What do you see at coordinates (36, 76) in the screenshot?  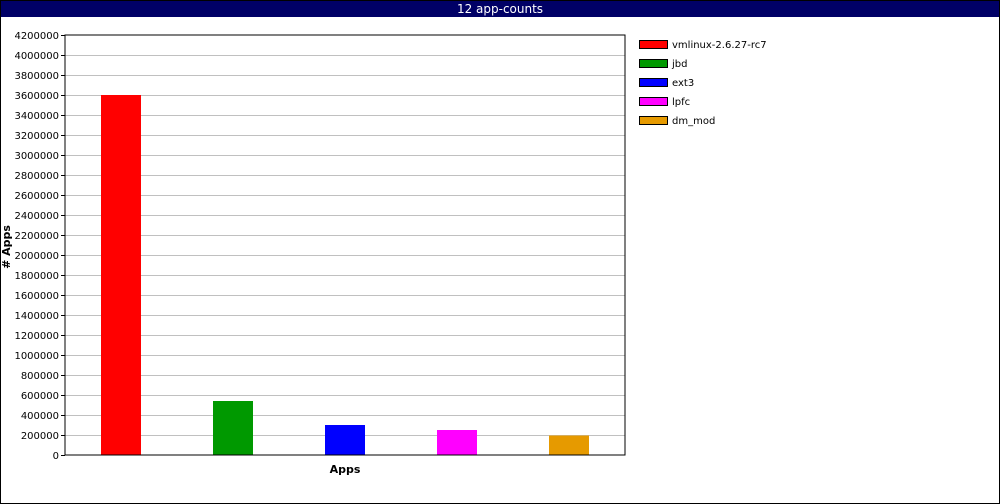 I see `y-tick-label: 3800000` at bounding box center [36, 76].